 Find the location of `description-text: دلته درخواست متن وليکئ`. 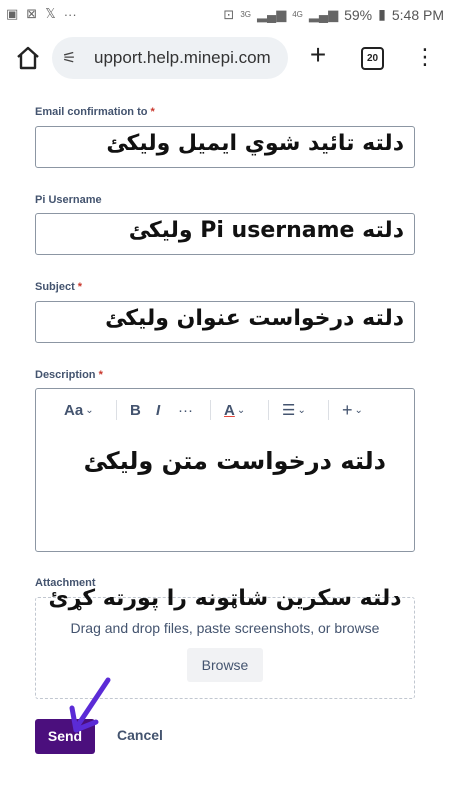

description-text: دلته درخواست متن وليکئ is located at coordinates (234, 461).